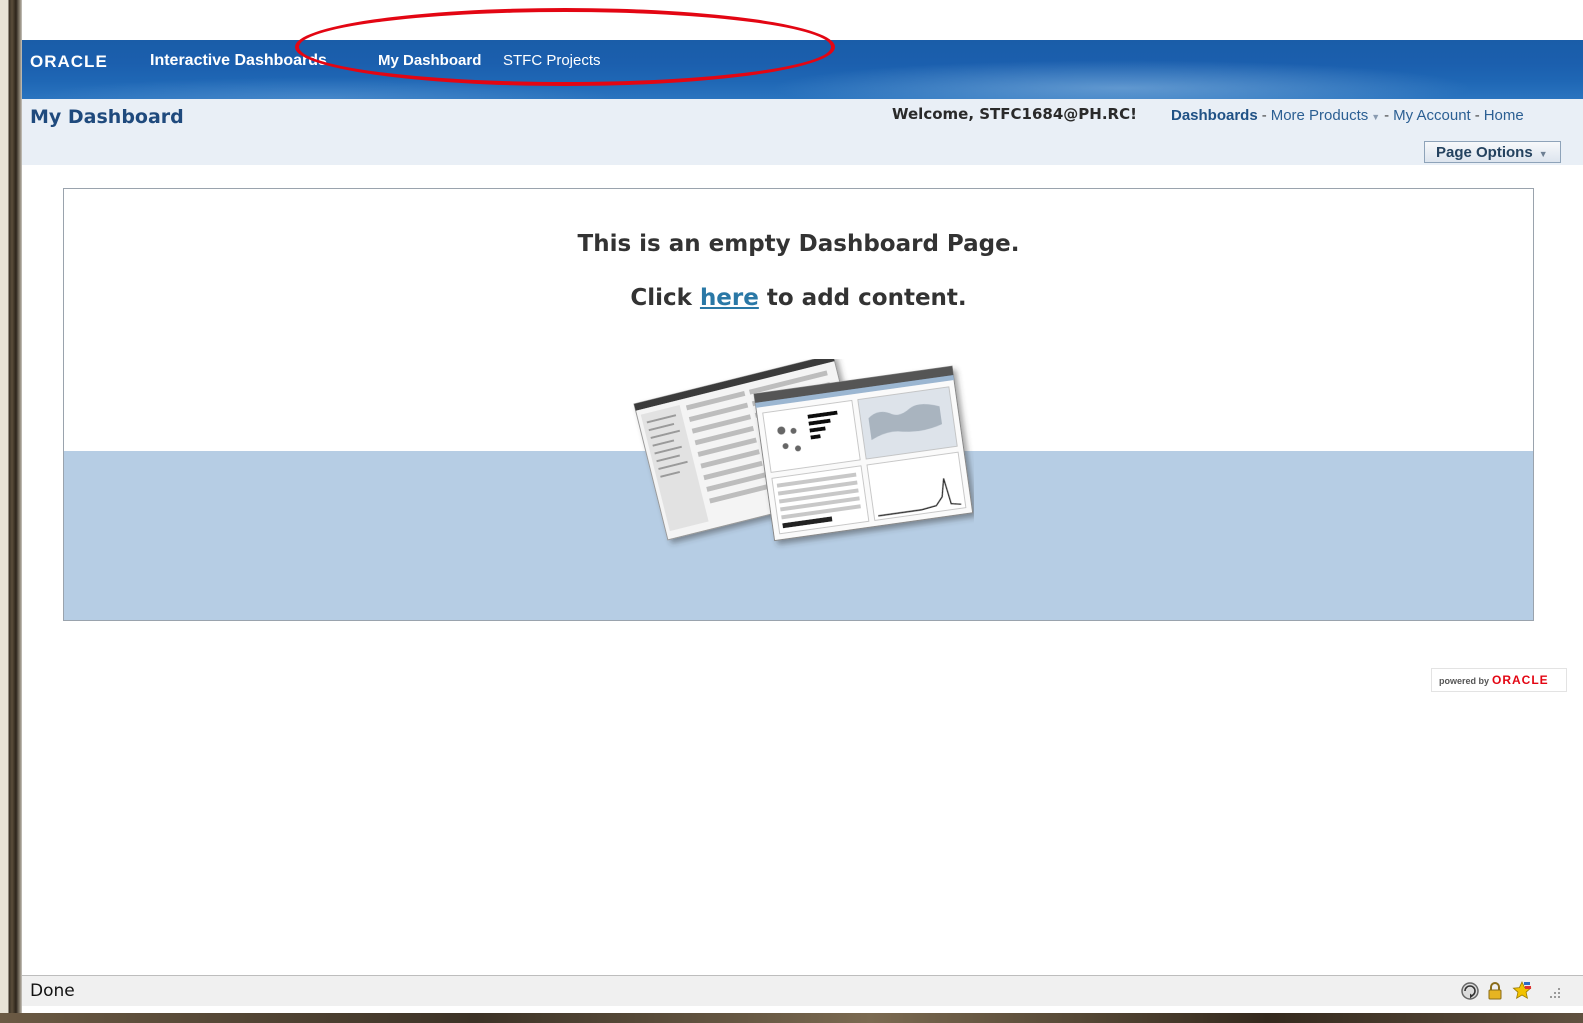 This screenshot has height=1023, width=1583. I want to click on tab-stfc-projects: STFC Projects, so click(552, 60).